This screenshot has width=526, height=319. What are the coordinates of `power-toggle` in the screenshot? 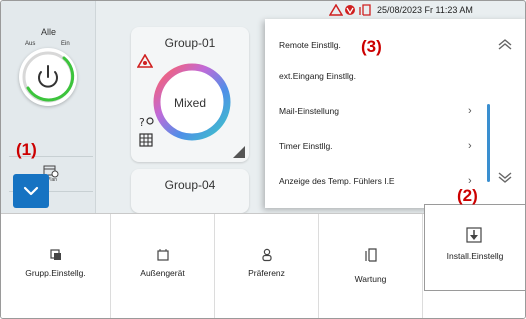 It's located at (48, 77).